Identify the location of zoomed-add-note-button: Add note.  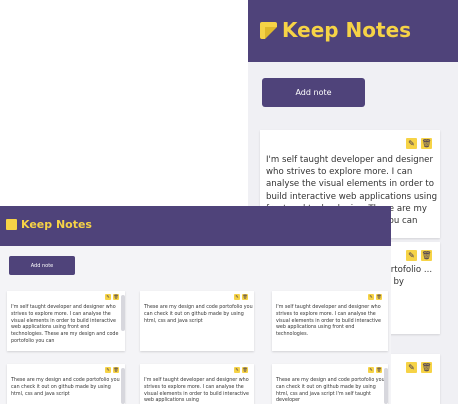
(313, 92).